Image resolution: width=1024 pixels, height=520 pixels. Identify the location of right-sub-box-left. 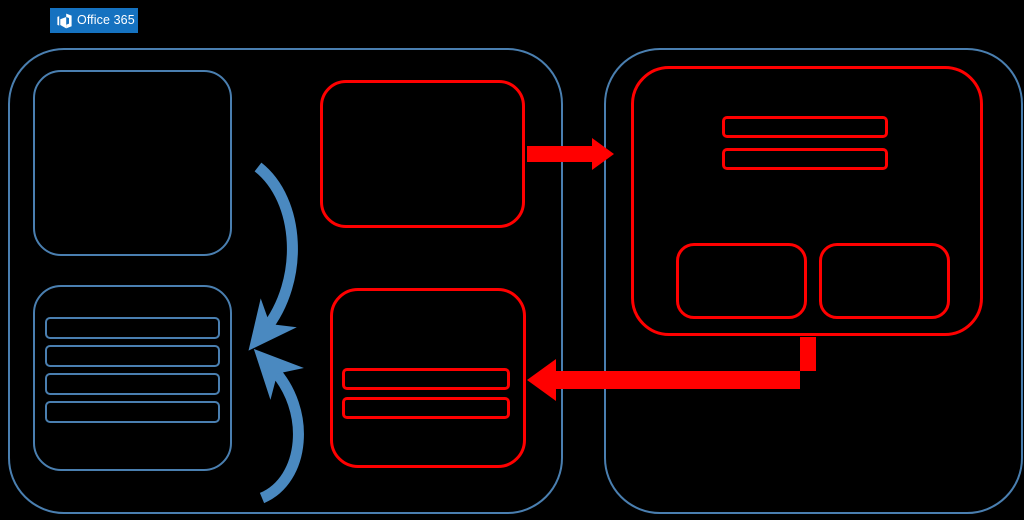
(741, 281).